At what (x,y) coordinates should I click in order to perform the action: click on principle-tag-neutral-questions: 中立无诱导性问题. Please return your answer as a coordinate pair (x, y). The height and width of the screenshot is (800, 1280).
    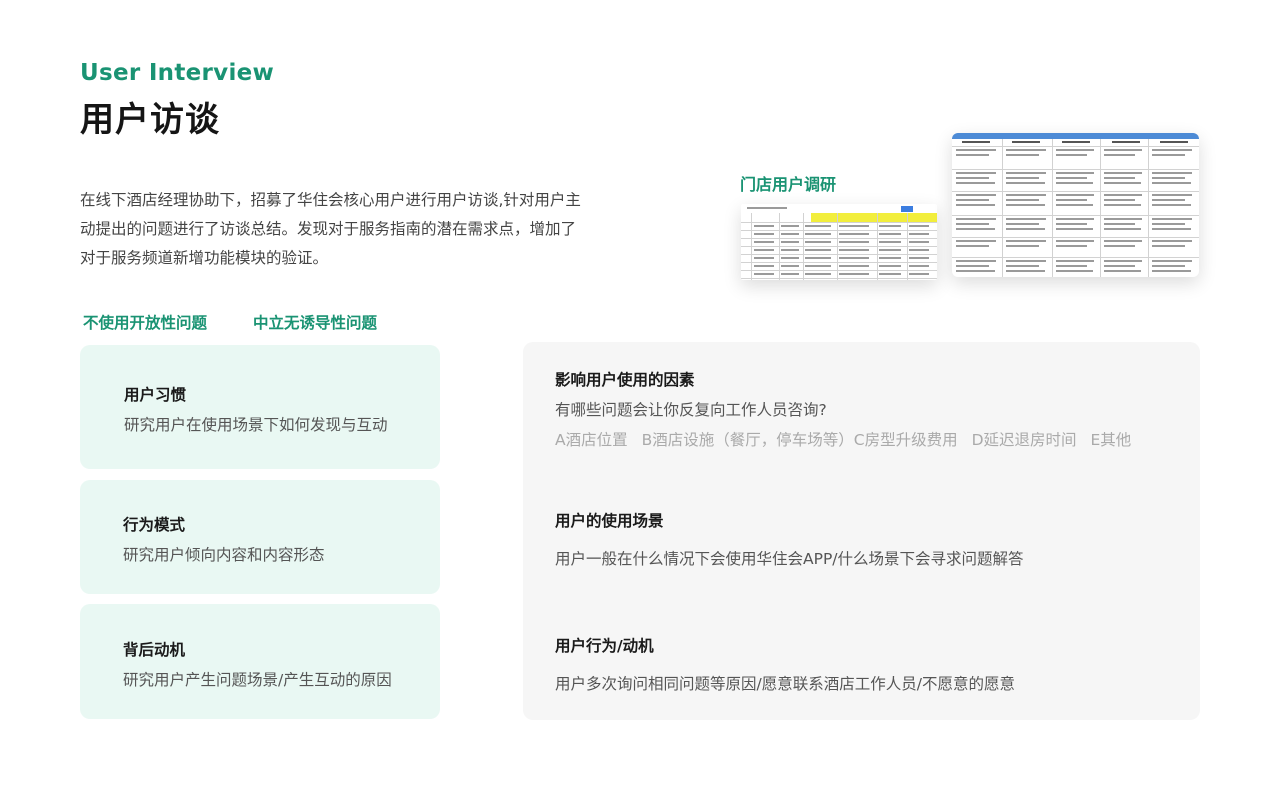
    Looking at the image, I should click on (315, 323).